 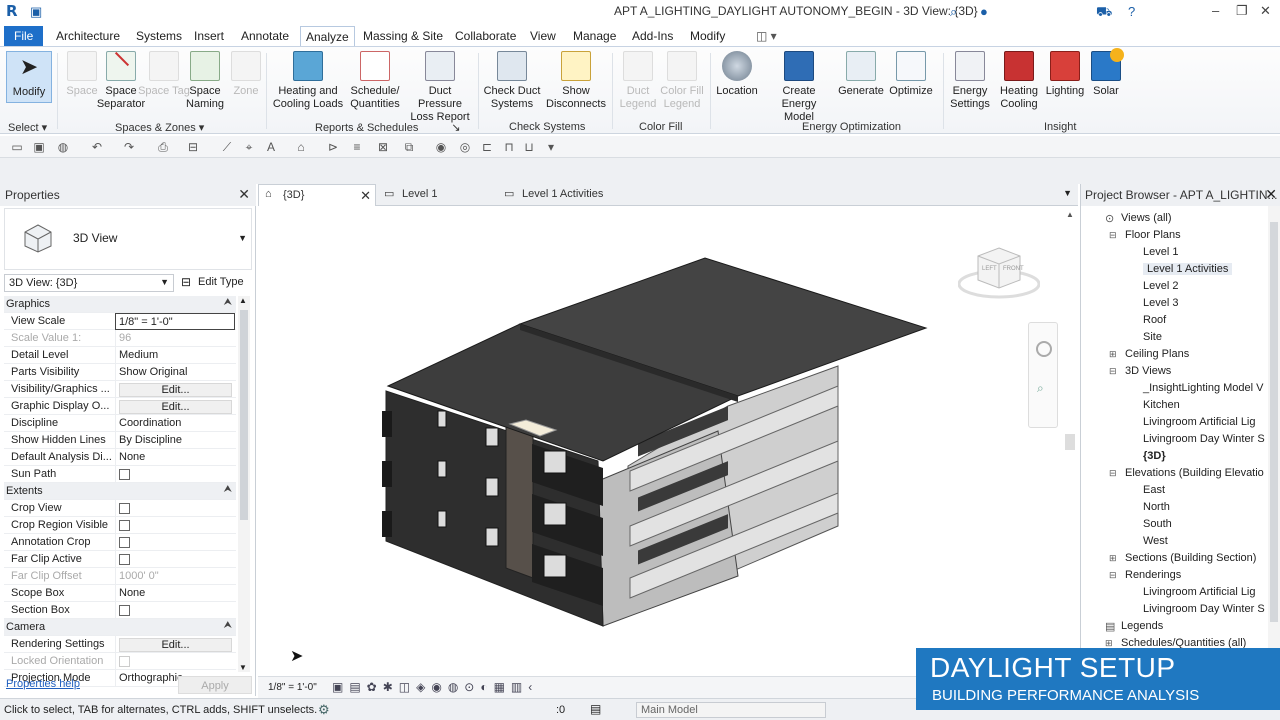 What do you see at coordinates (568, 195) in the screenshot?
I see `tab-level-1-activities: ▭ Level 1 Activities` at bounding box center [568, 195].